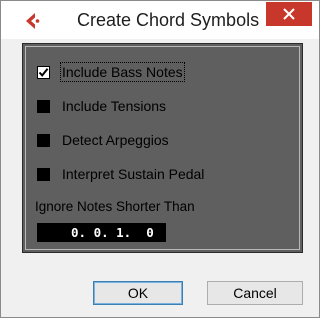 The height and width of the screenshot is (318, 320). I want to click on include-bass-notes-option: Include Bass Notes, so click(111, 72).